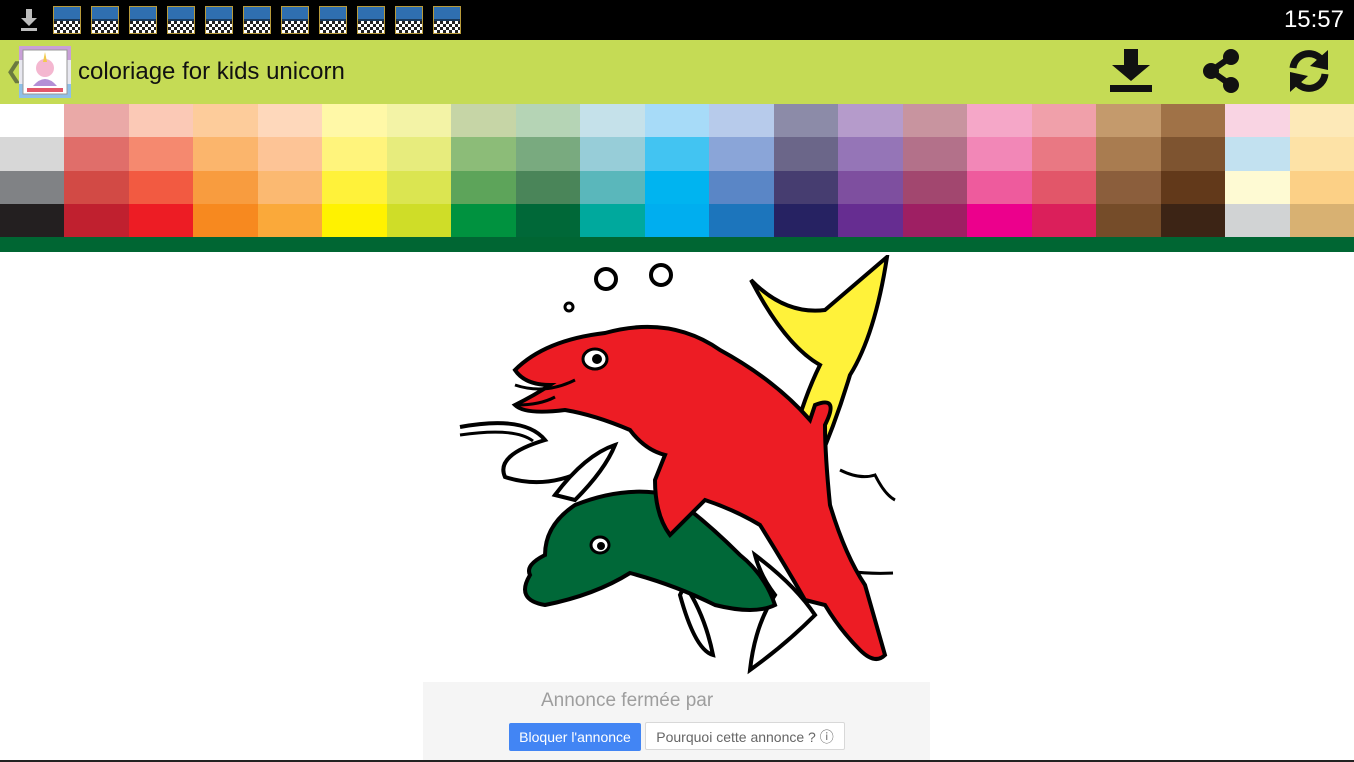 The image size is (1354, 762). What do you see at coordinates (1221, 73) in the screenshot?
I see `share-button` at bounding box center [1221, 73].